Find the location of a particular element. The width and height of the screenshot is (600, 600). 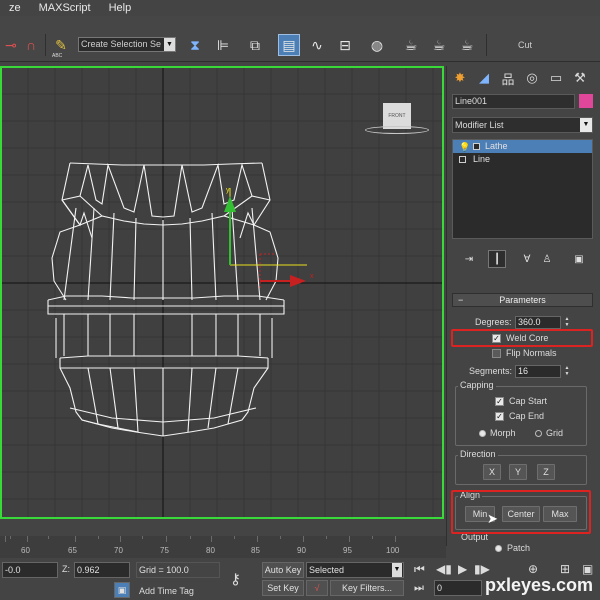

pin-stack-icon: ⇥ is located at coordinates (469, 259).